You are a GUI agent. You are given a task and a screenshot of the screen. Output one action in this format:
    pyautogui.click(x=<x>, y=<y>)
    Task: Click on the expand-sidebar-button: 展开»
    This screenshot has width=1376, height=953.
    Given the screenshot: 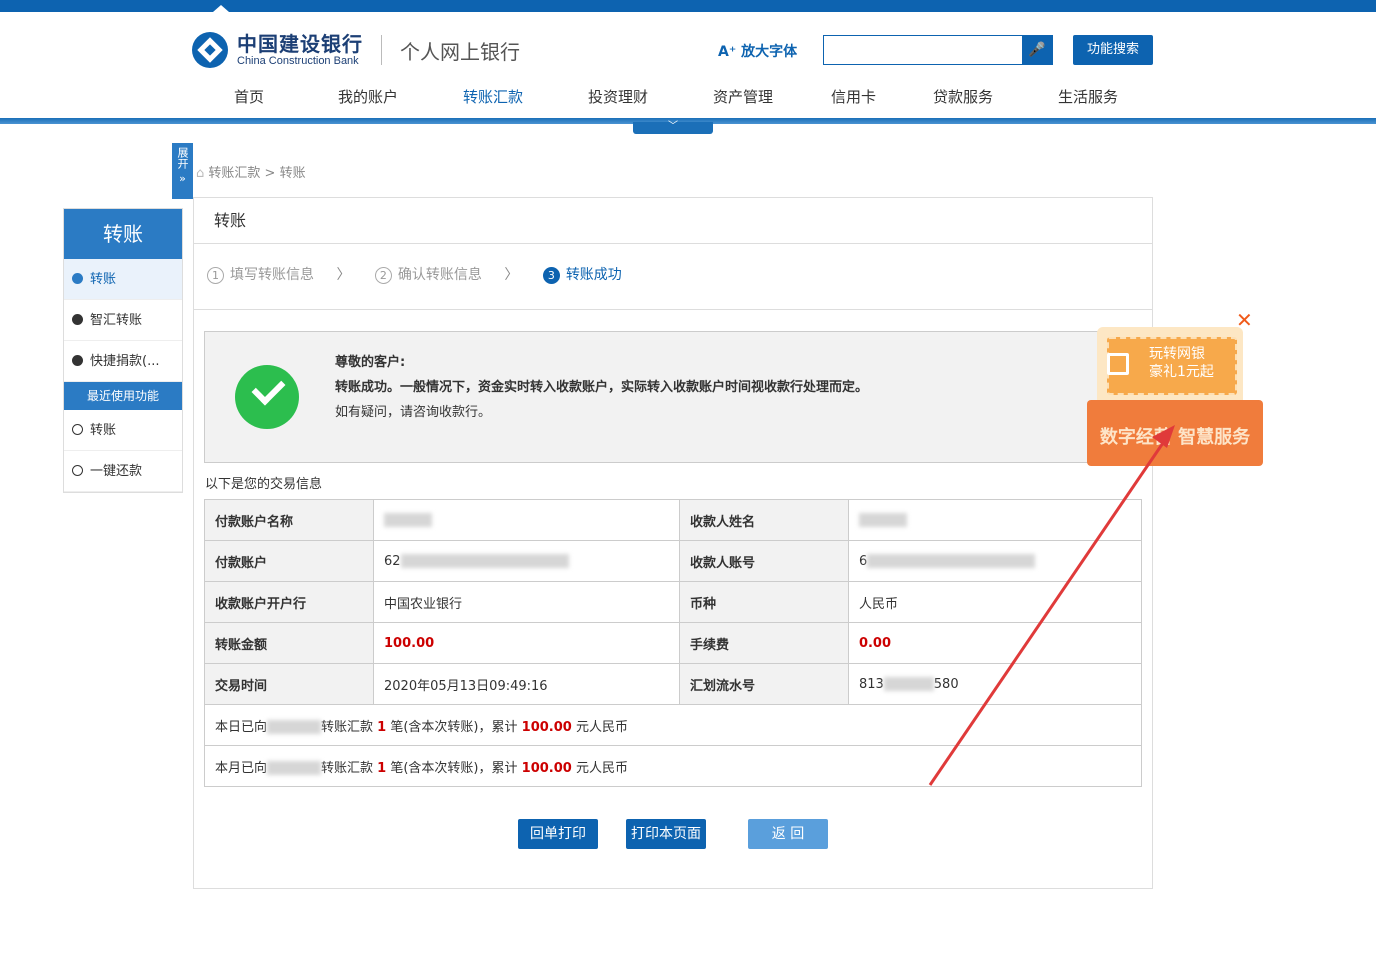 What is the action you would take?
    pyautogui.click(x=182, y=171)
    